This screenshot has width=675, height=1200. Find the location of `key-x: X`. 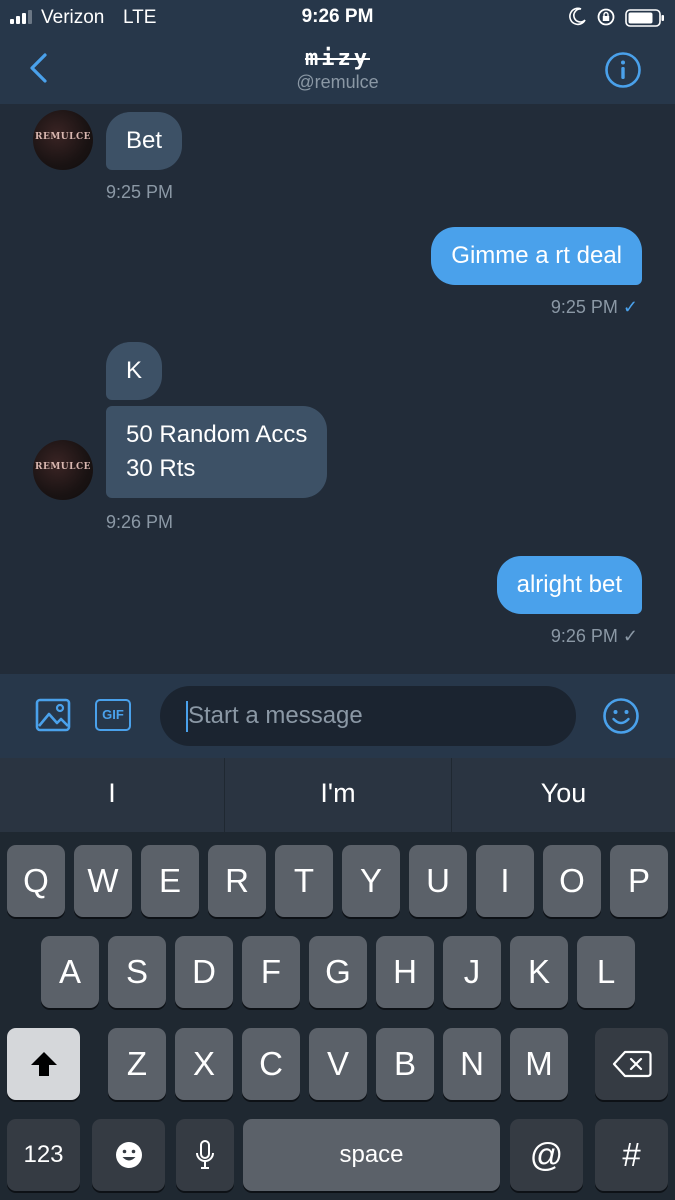

key-x: X is located at coordinates (204, 1064).